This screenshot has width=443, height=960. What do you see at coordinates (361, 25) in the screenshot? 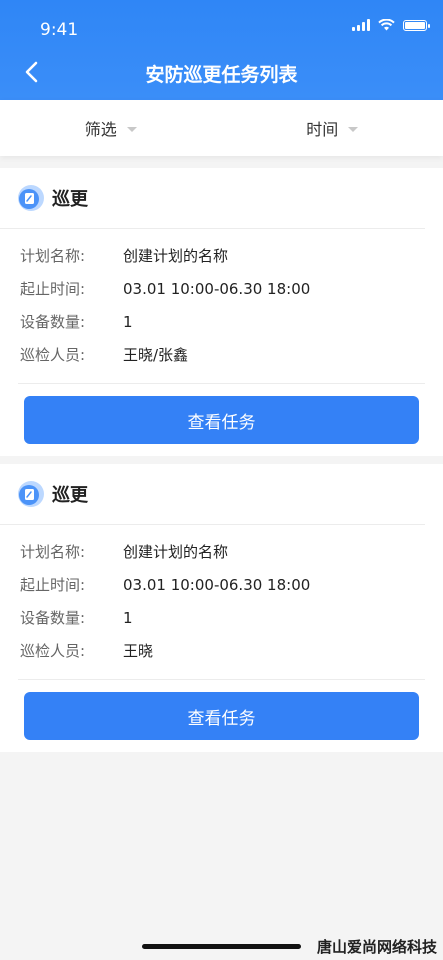
I see `signal-icon` at bounding box center [361, 25].